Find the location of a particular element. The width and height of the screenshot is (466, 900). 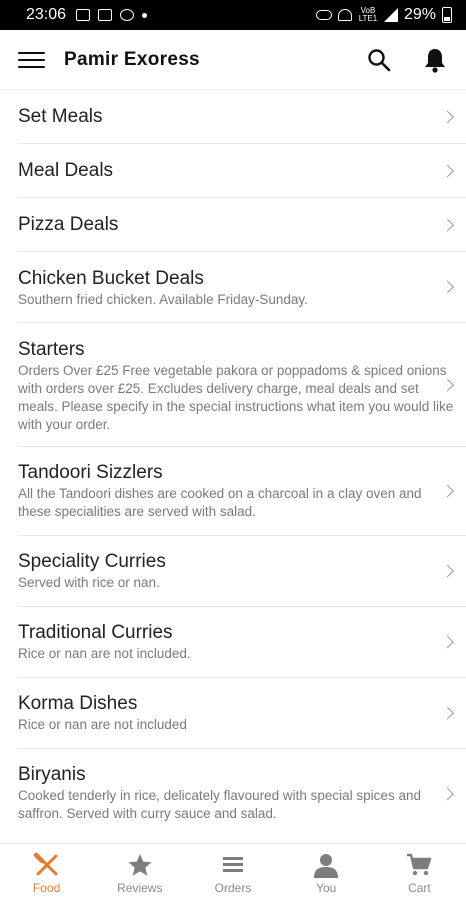

menu-hamburger-icon is located at coordinates (32, 60).